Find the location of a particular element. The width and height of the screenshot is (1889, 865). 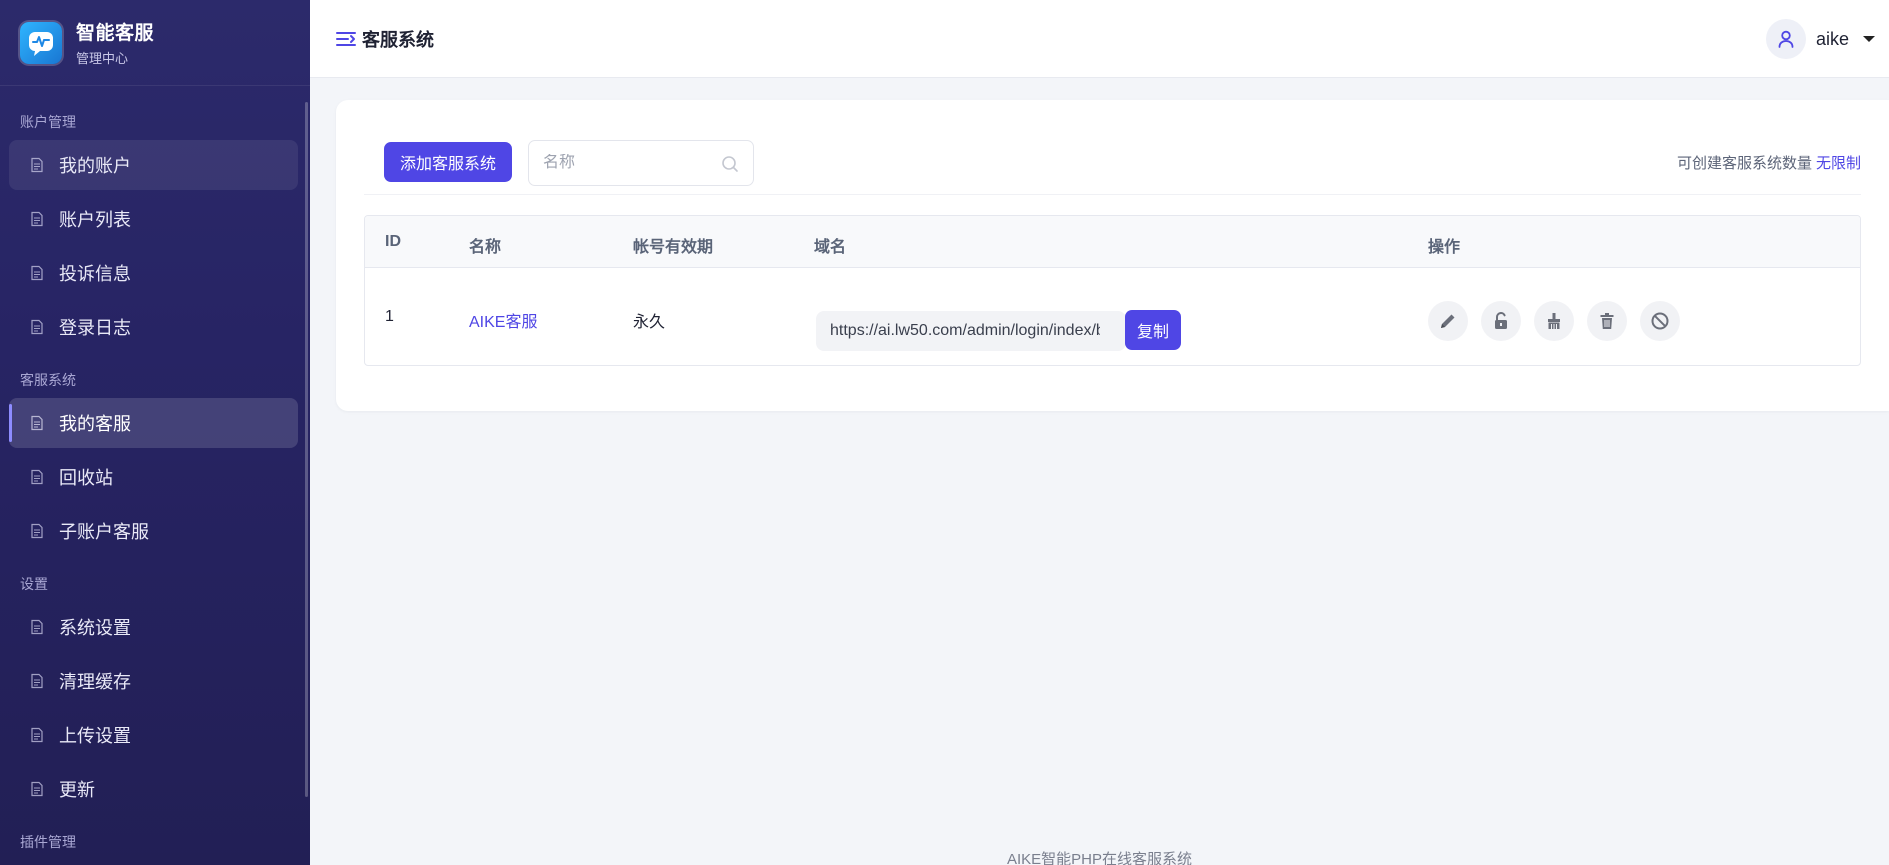

clean-button is located at coordinates (1554, 321).